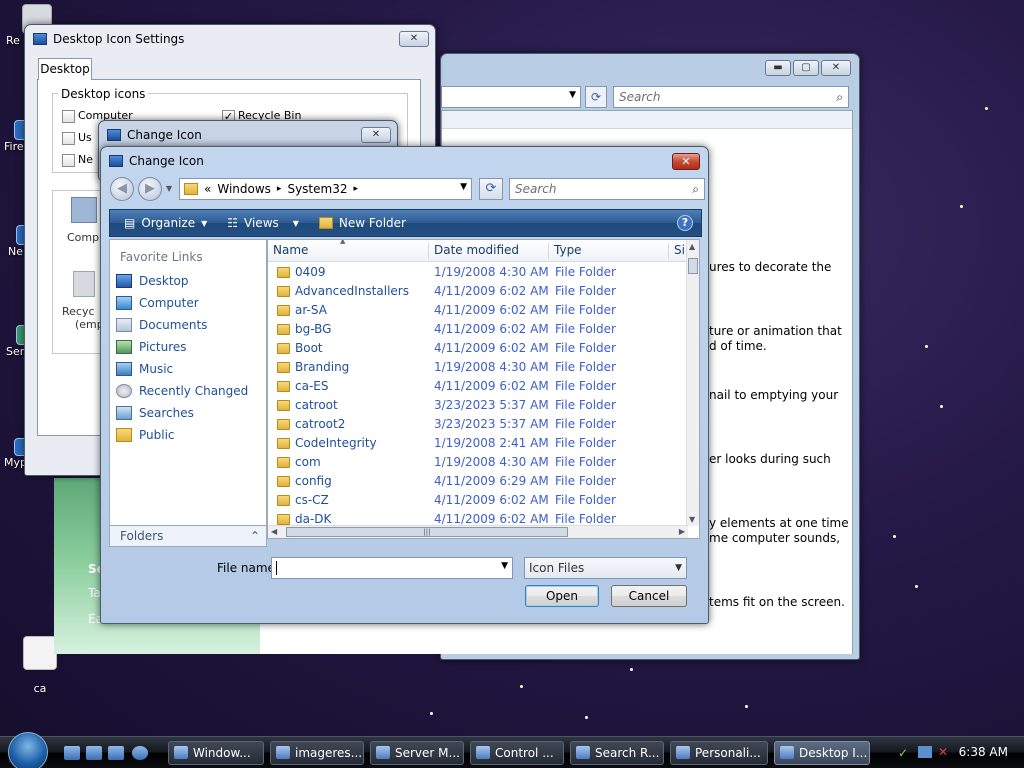 This screenshot has width=1024, height=768. Describe the element at coordinates (478, 386) in the screenshot. I see `file-row: ca-ES 4/11/2009 6:02 AM File Folder` at that location.